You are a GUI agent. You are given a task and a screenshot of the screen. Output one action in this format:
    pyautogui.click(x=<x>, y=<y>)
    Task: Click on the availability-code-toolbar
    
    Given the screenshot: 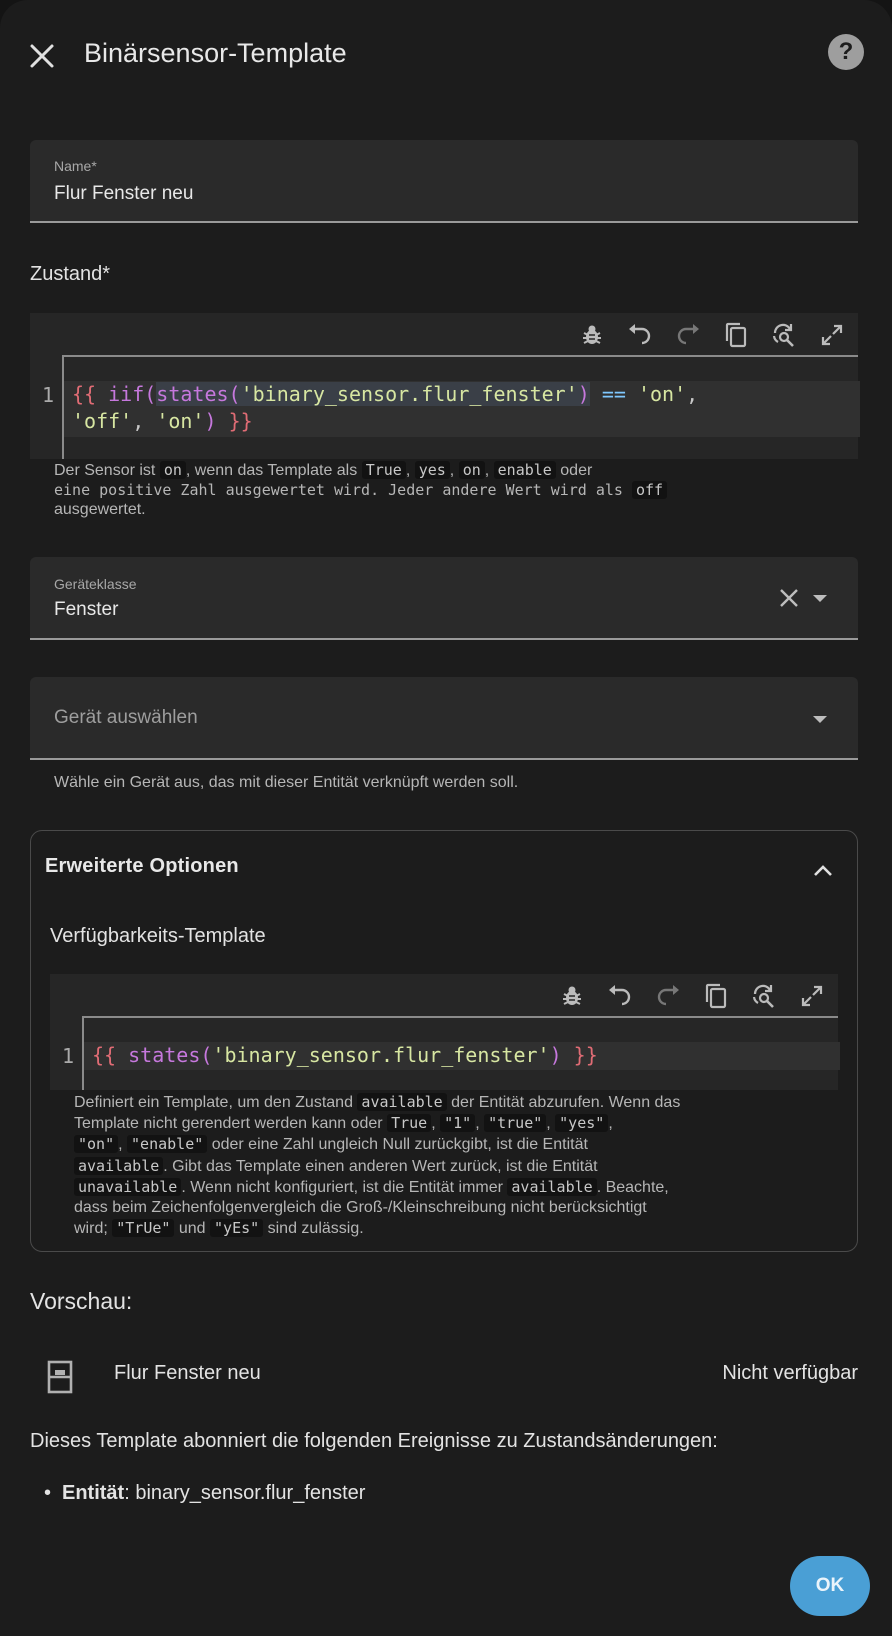 What is the action you would take?
    pyautogui.click(x=692, y=997)
    